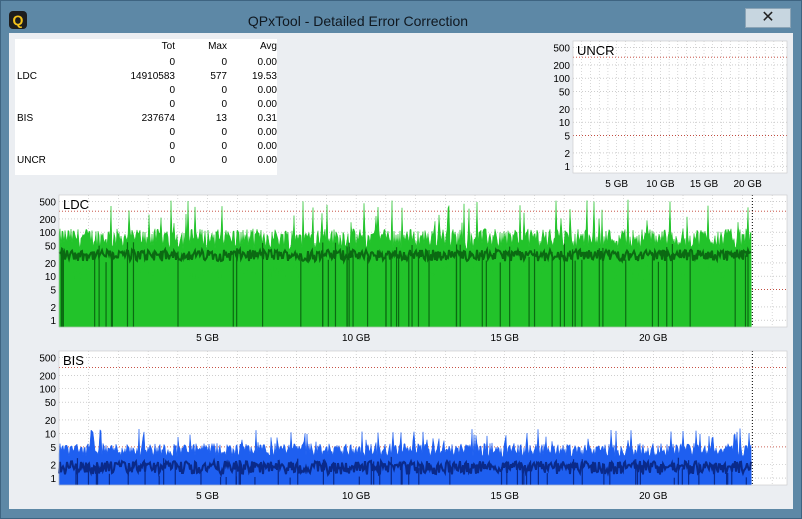 This screenshot has height=519, width=802. Describe the element at coordinates (567, 167) in the screenshot. I see `uncr-y-tick-label: 1` at that location.